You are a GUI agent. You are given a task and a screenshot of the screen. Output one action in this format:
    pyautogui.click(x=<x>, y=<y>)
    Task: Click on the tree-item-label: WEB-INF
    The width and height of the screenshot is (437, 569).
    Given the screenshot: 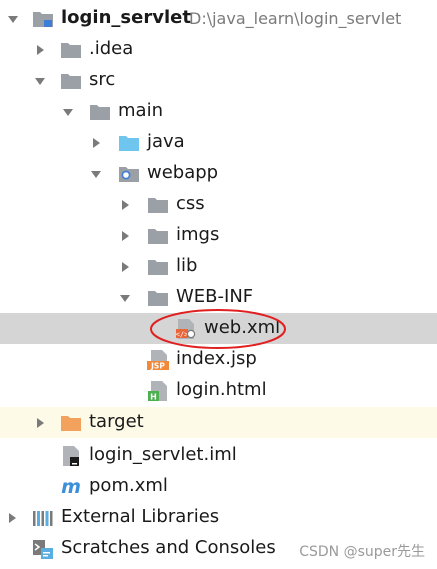 What is the action you would take?
    pyautogui.click(x=215, y=296)
    